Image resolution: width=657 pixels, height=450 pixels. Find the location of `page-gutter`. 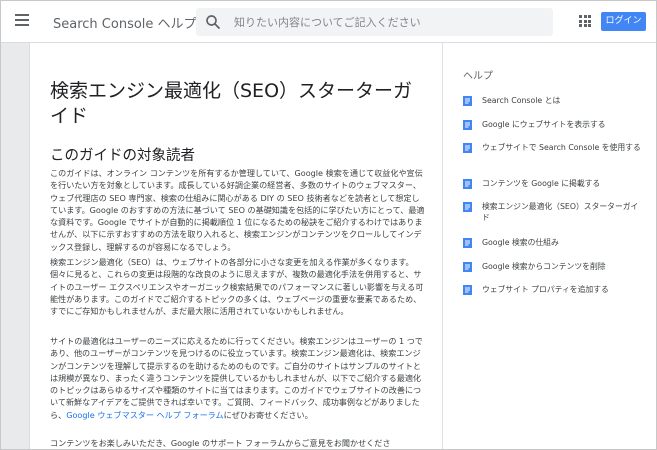

page-gutter is located at coordinates (15, 246).